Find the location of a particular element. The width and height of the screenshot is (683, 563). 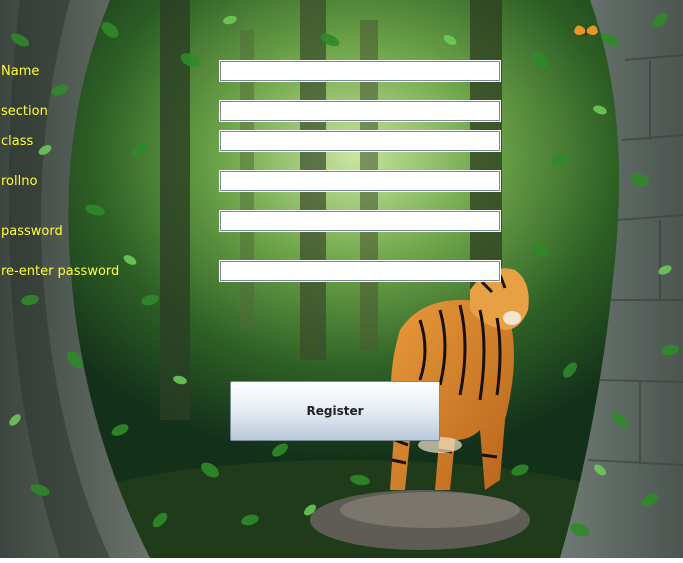

name-label: Name is located at coordinates (20, 71).